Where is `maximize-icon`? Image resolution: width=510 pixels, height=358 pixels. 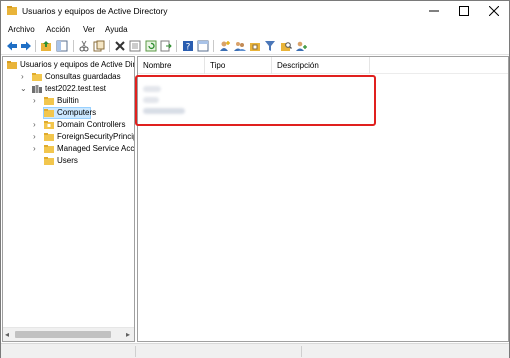
maximize-icon is located at coordinates (464, 11).